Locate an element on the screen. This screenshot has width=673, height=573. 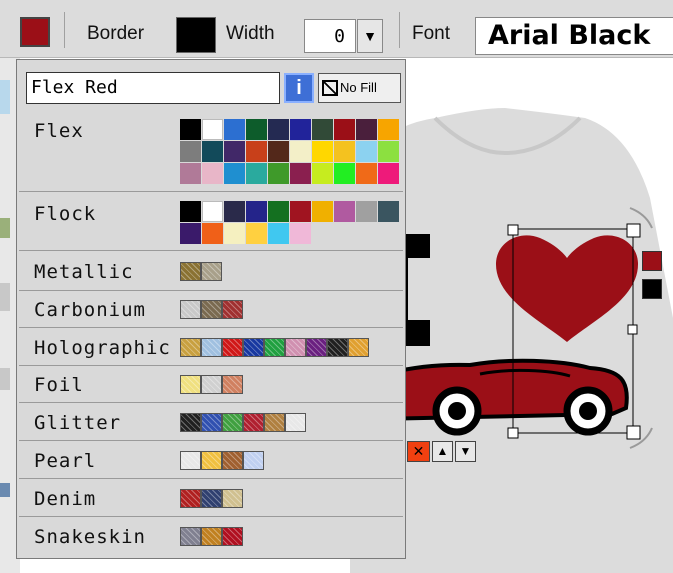
layer-controls: ✕ ▲ ▼ is located at coordinates (441, 451).